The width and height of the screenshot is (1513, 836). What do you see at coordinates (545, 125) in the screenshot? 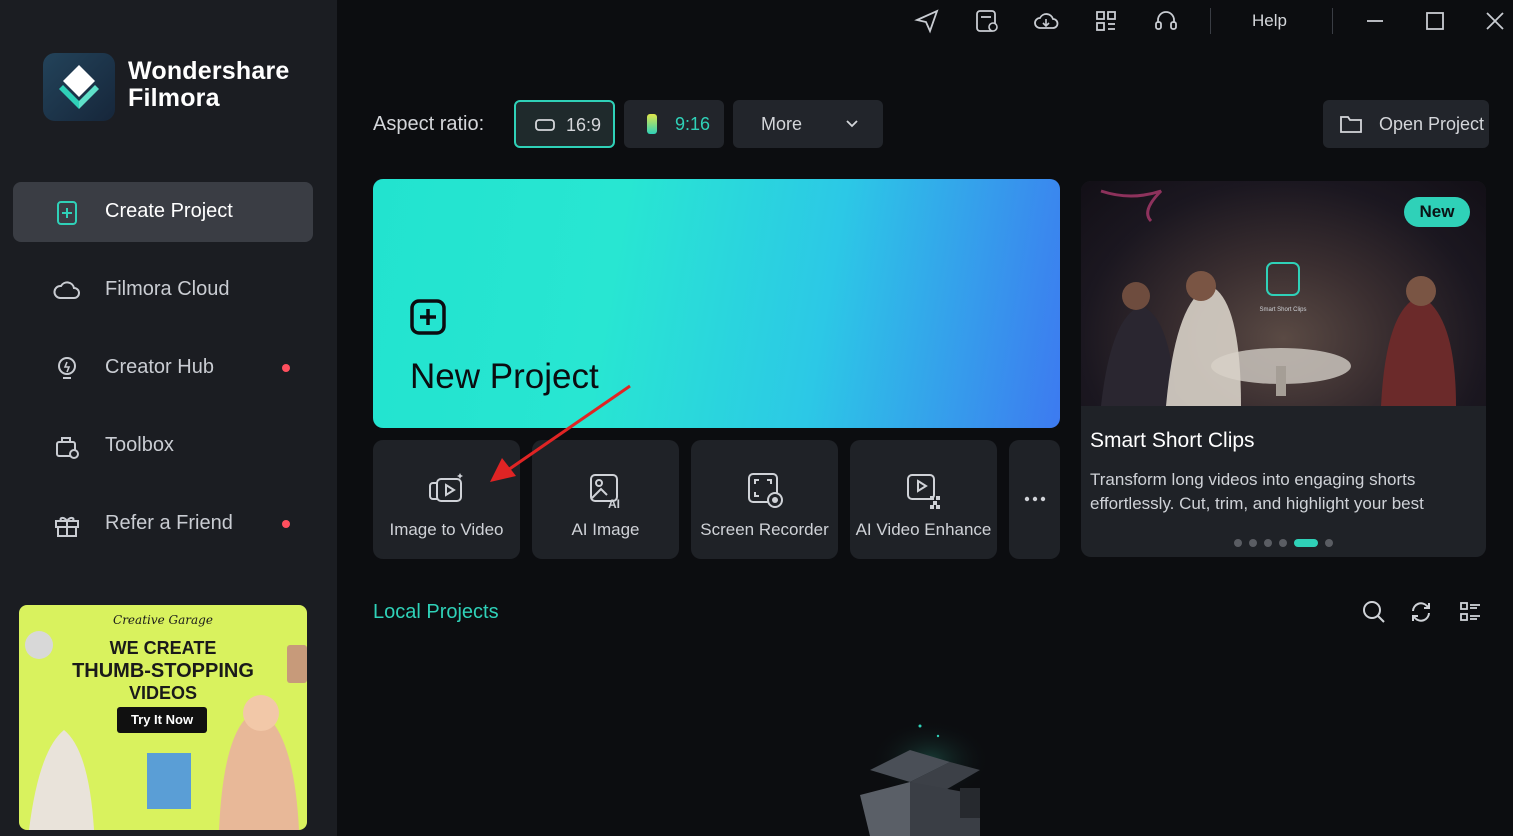
I see `landscape-icon` at bounding box center [545, 125].